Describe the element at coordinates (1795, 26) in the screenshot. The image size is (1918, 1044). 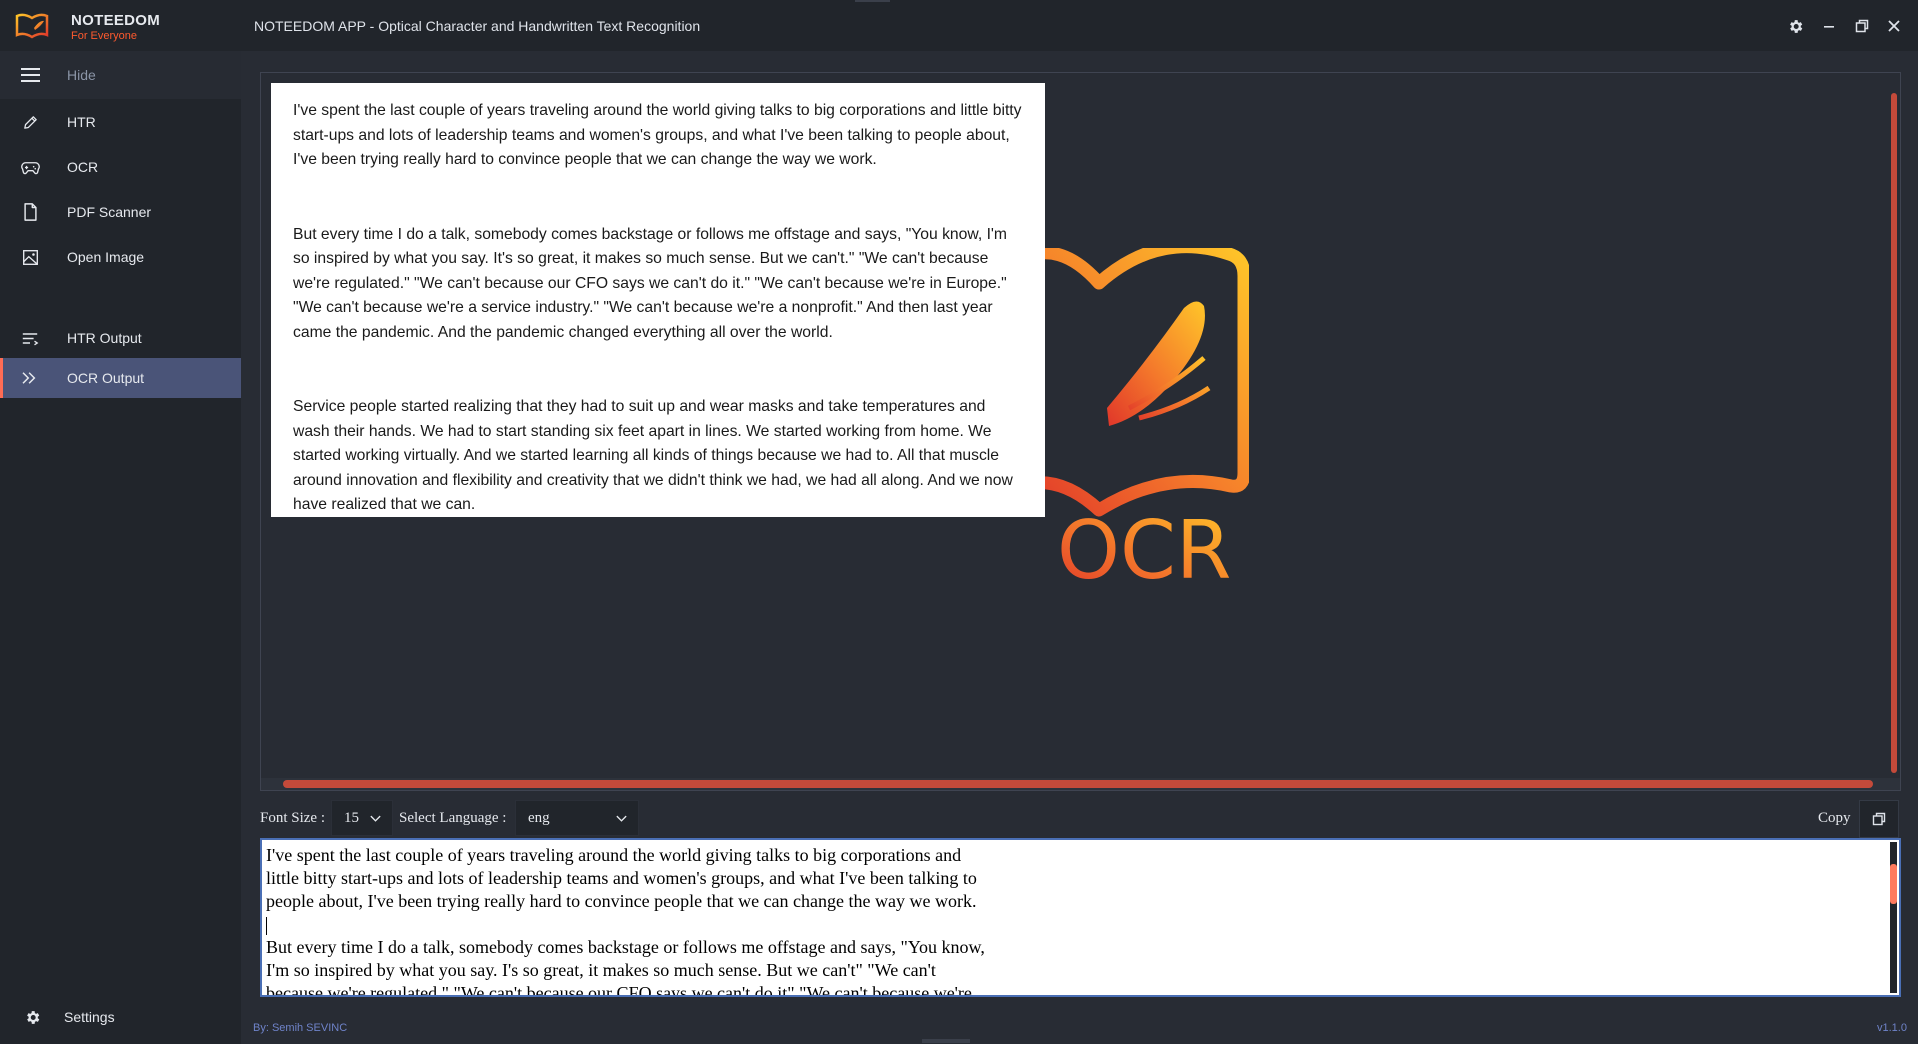
I see `settings-icon` at that location.